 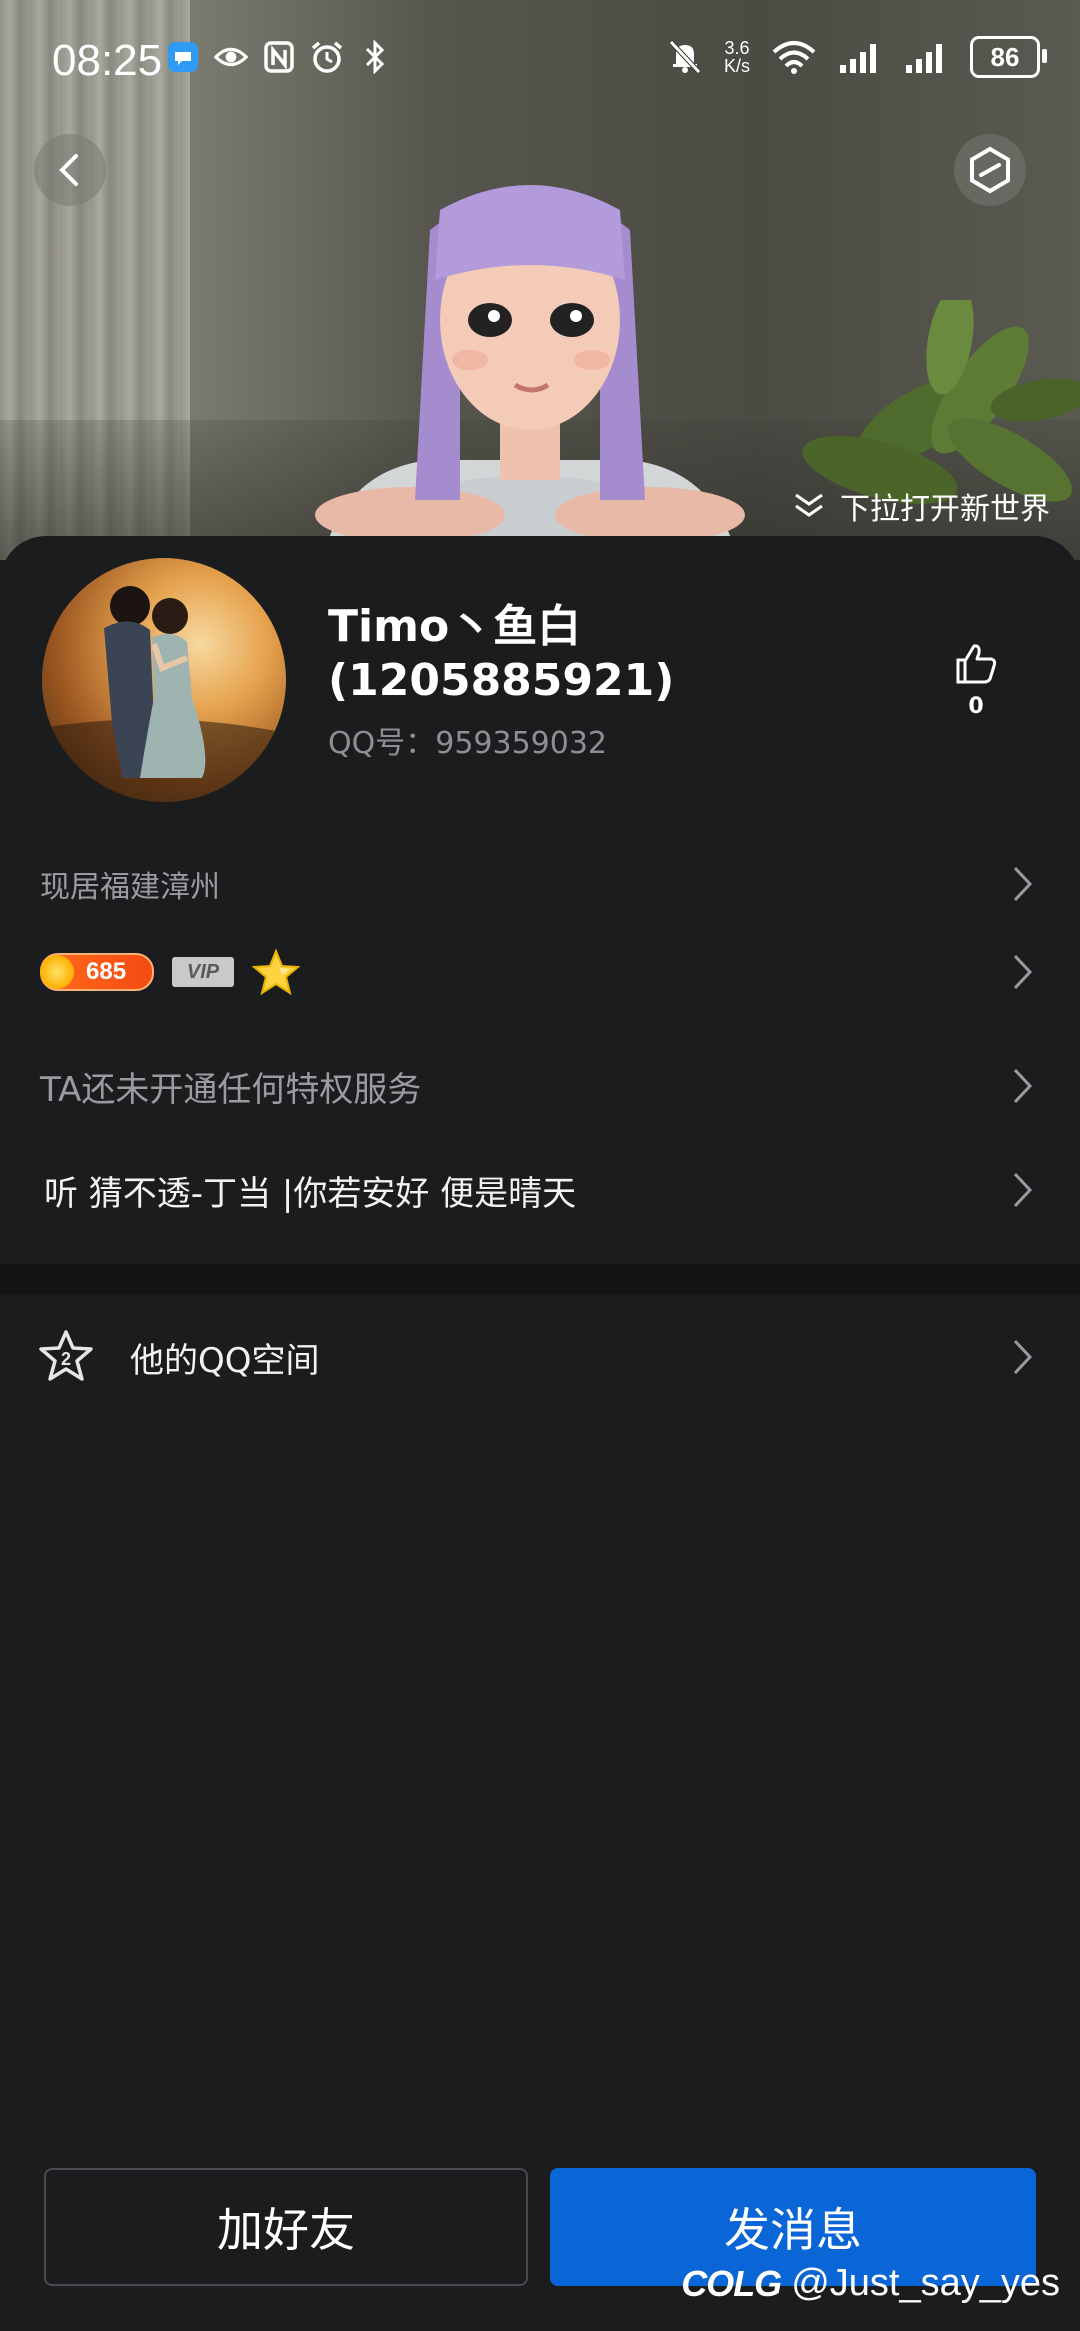 I want to click on qzone-icon-number: 2, so click(x=66, y=1359).